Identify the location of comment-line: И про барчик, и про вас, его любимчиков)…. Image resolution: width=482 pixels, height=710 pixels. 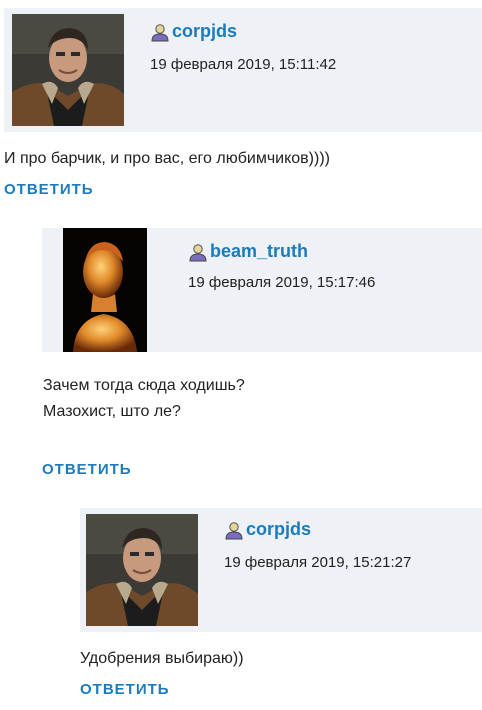
(167, 158).